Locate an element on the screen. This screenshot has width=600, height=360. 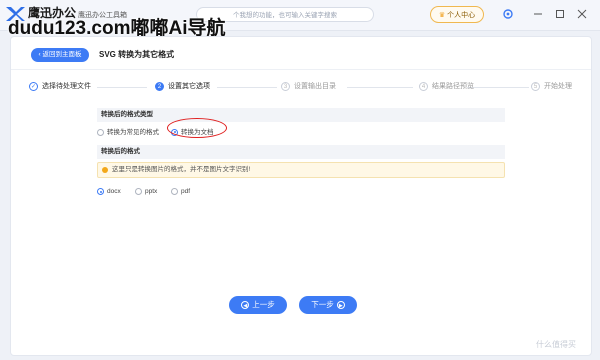
step-number: 4 is located at coordinates (423, 86).